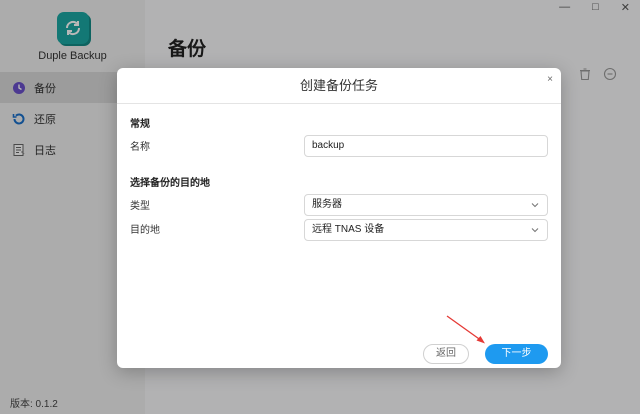 The height and width of the screenshot is (414, 640). What do you see at coordinates (145, 230) in the screenshot?
I see `destination-label: 目的地` at bounding box center [145, 230].